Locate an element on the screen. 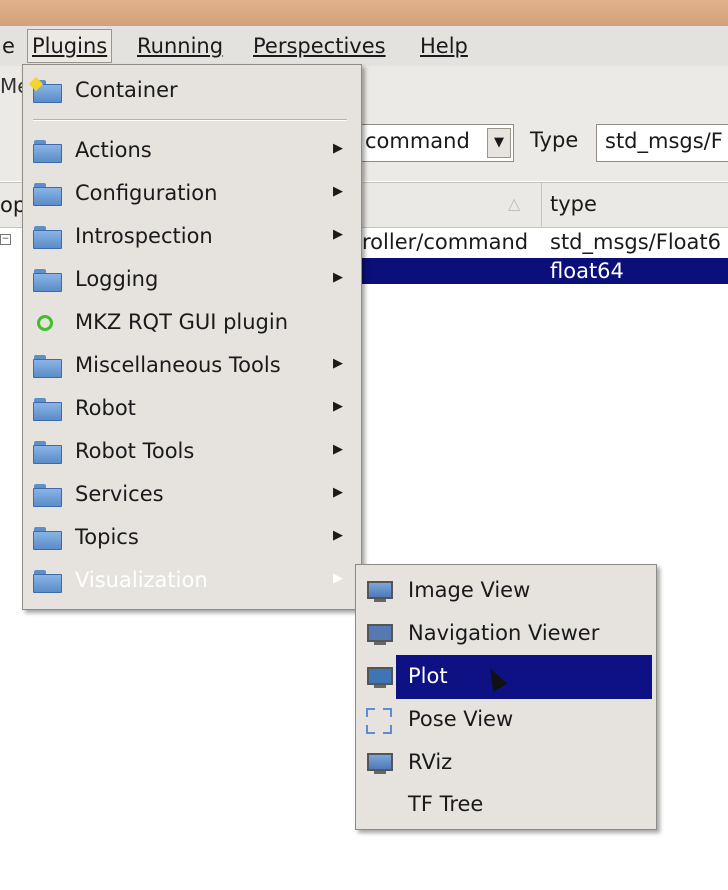  menu-file: e is located at coordinates (9, 46).